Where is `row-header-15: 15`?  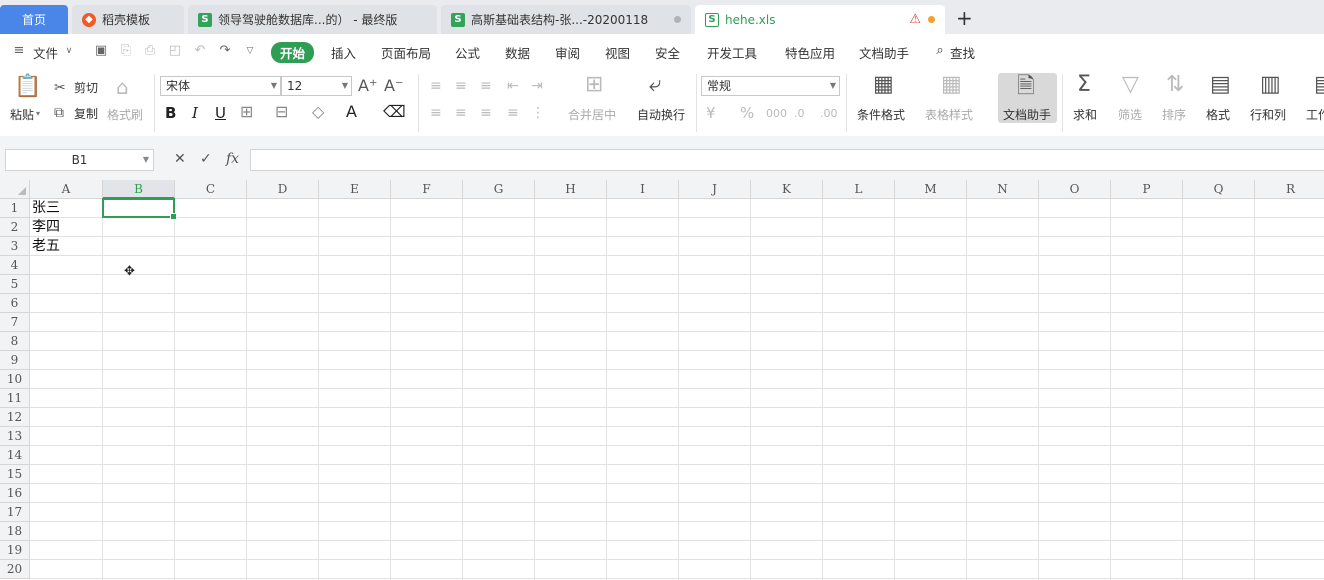
row-header-15: 15 is located at coordinates (15, 474).